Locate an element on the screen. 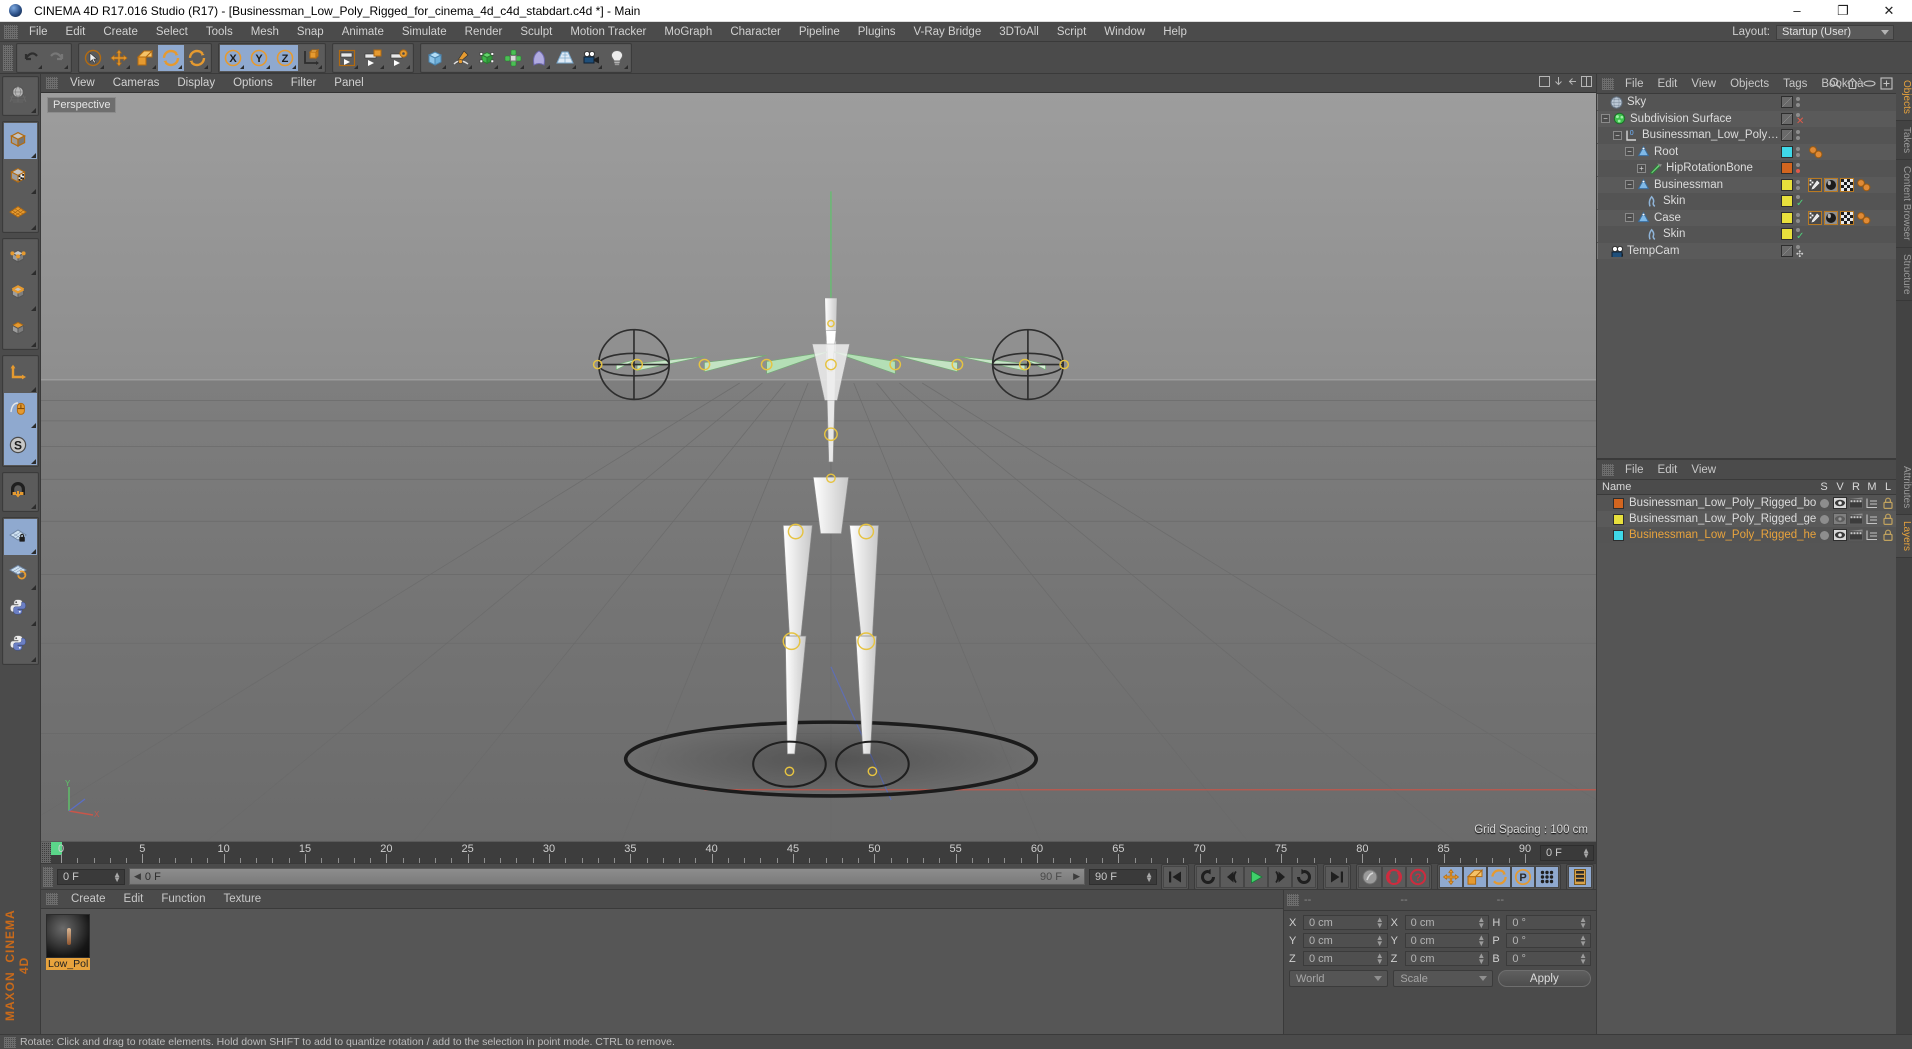 Image resolution: width=1912 pixels, height=1049 pixels. viewport-panel-icon is located at coordinates (1586, 81).